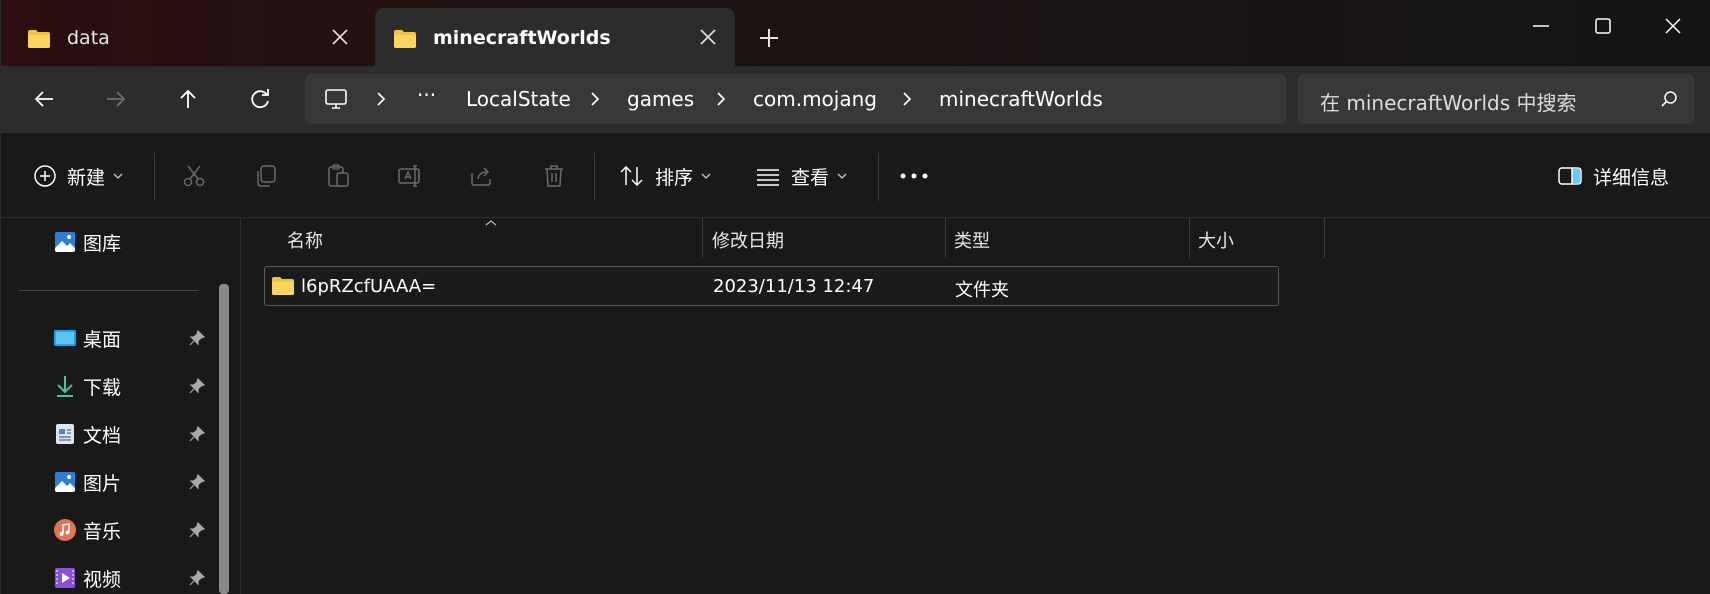  I want to click on new-tab-icon, so click(769, 38).